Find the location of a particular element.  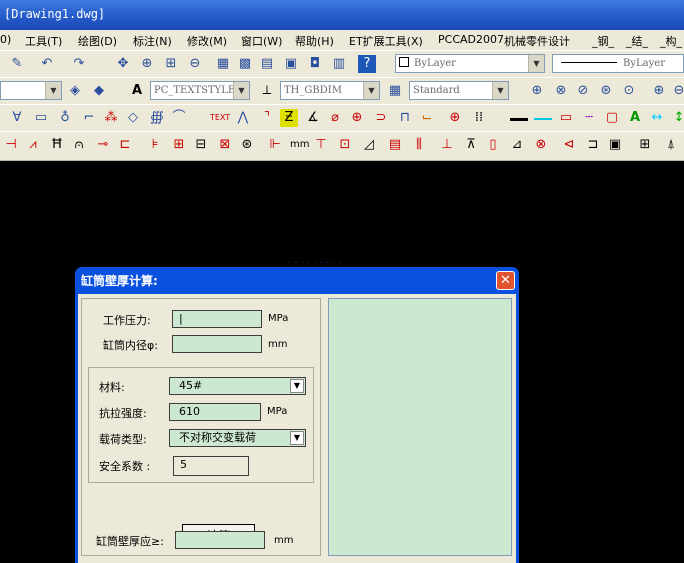

bore-input is located at coordinates (217, 344).